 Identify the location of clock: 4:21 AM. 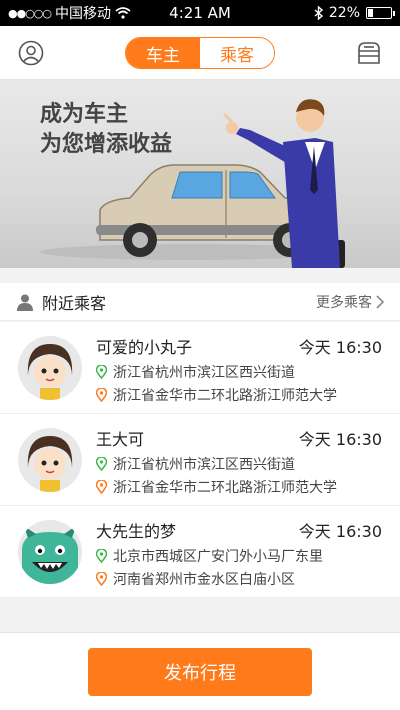
(200, 13).